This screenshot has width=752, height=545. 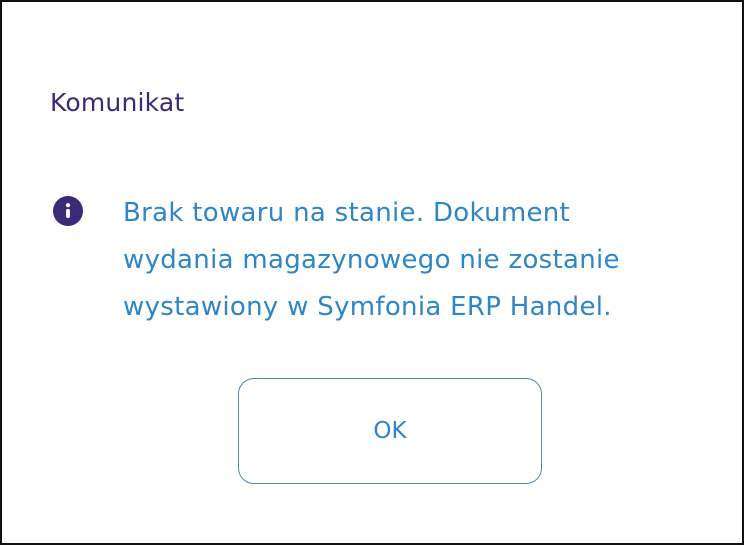 What do you see at coordinates (367, 307) in the screenshot?
I see `message-line-3: wystawiony w Symfonia ERP Handel.` at bounding box center [367, 307].